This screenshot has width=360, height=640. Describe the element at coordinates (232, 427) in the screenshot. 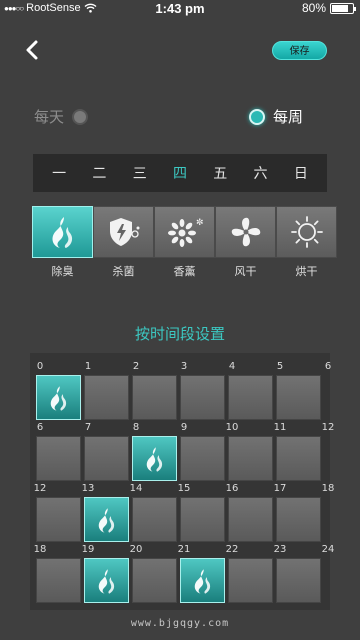

I see `hour-tick: 10` at that location.